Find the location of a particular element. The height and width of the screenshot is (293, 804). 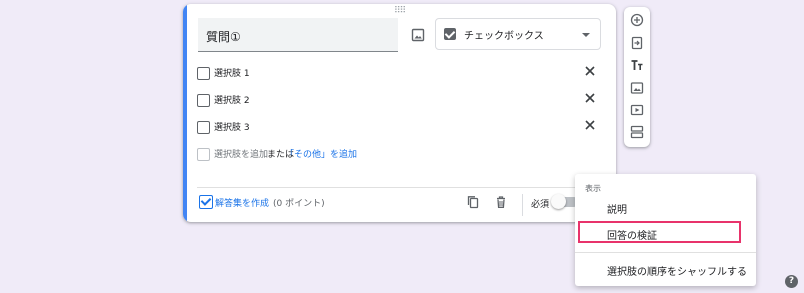

active-card-indicator is located at coordinates (185, 113).